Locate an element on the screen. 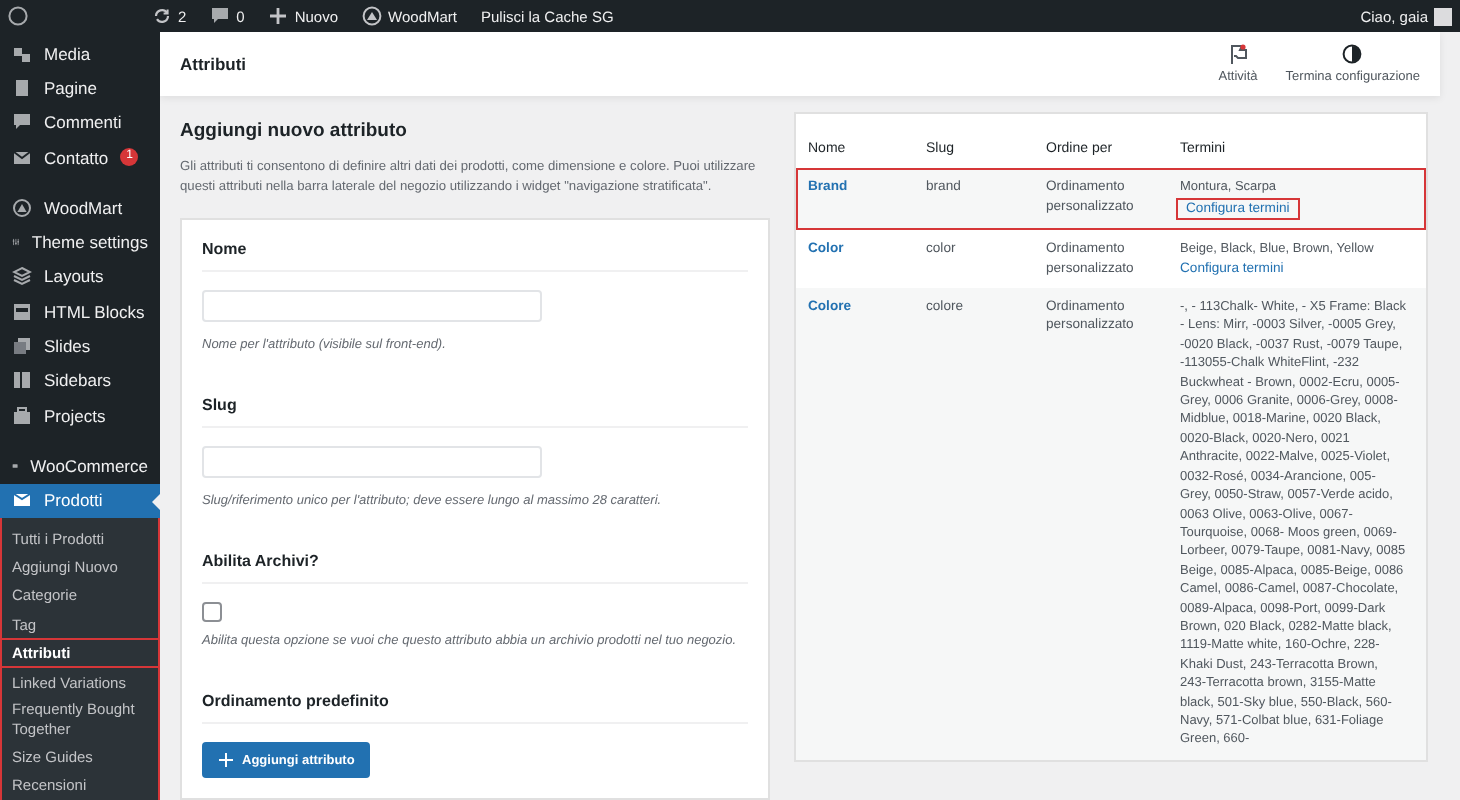  sidebar-item: HTML Blocks is located at coordinates (80, 311).